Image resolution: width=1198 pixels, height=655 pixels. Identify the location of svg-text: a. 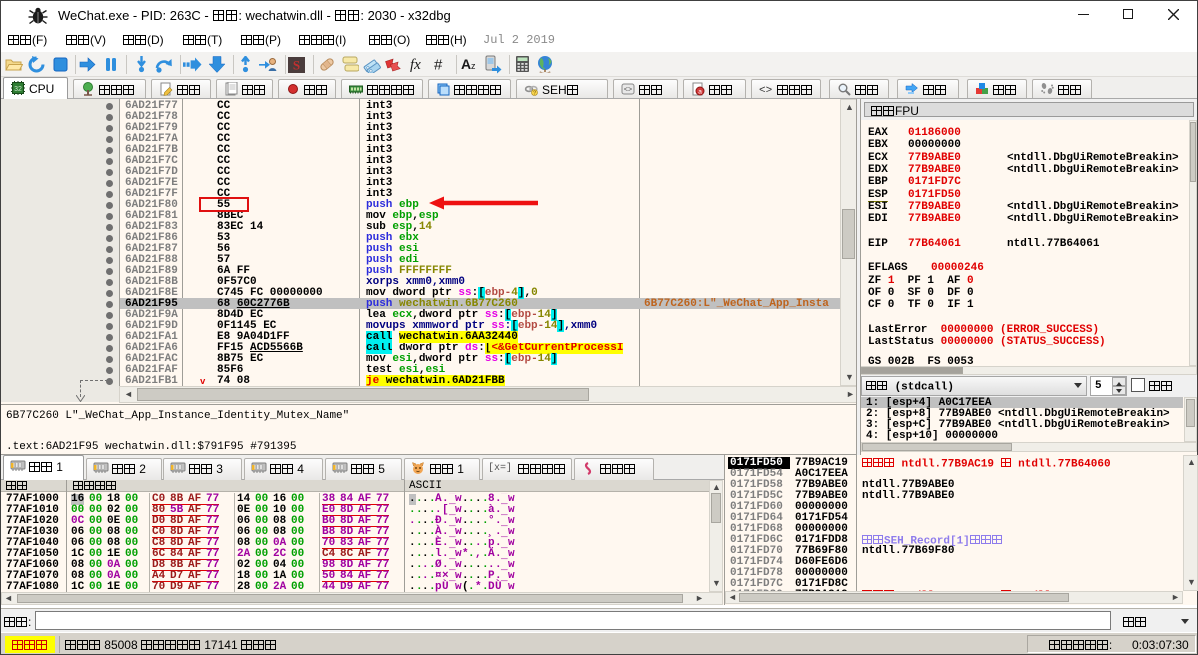
(700, 91).